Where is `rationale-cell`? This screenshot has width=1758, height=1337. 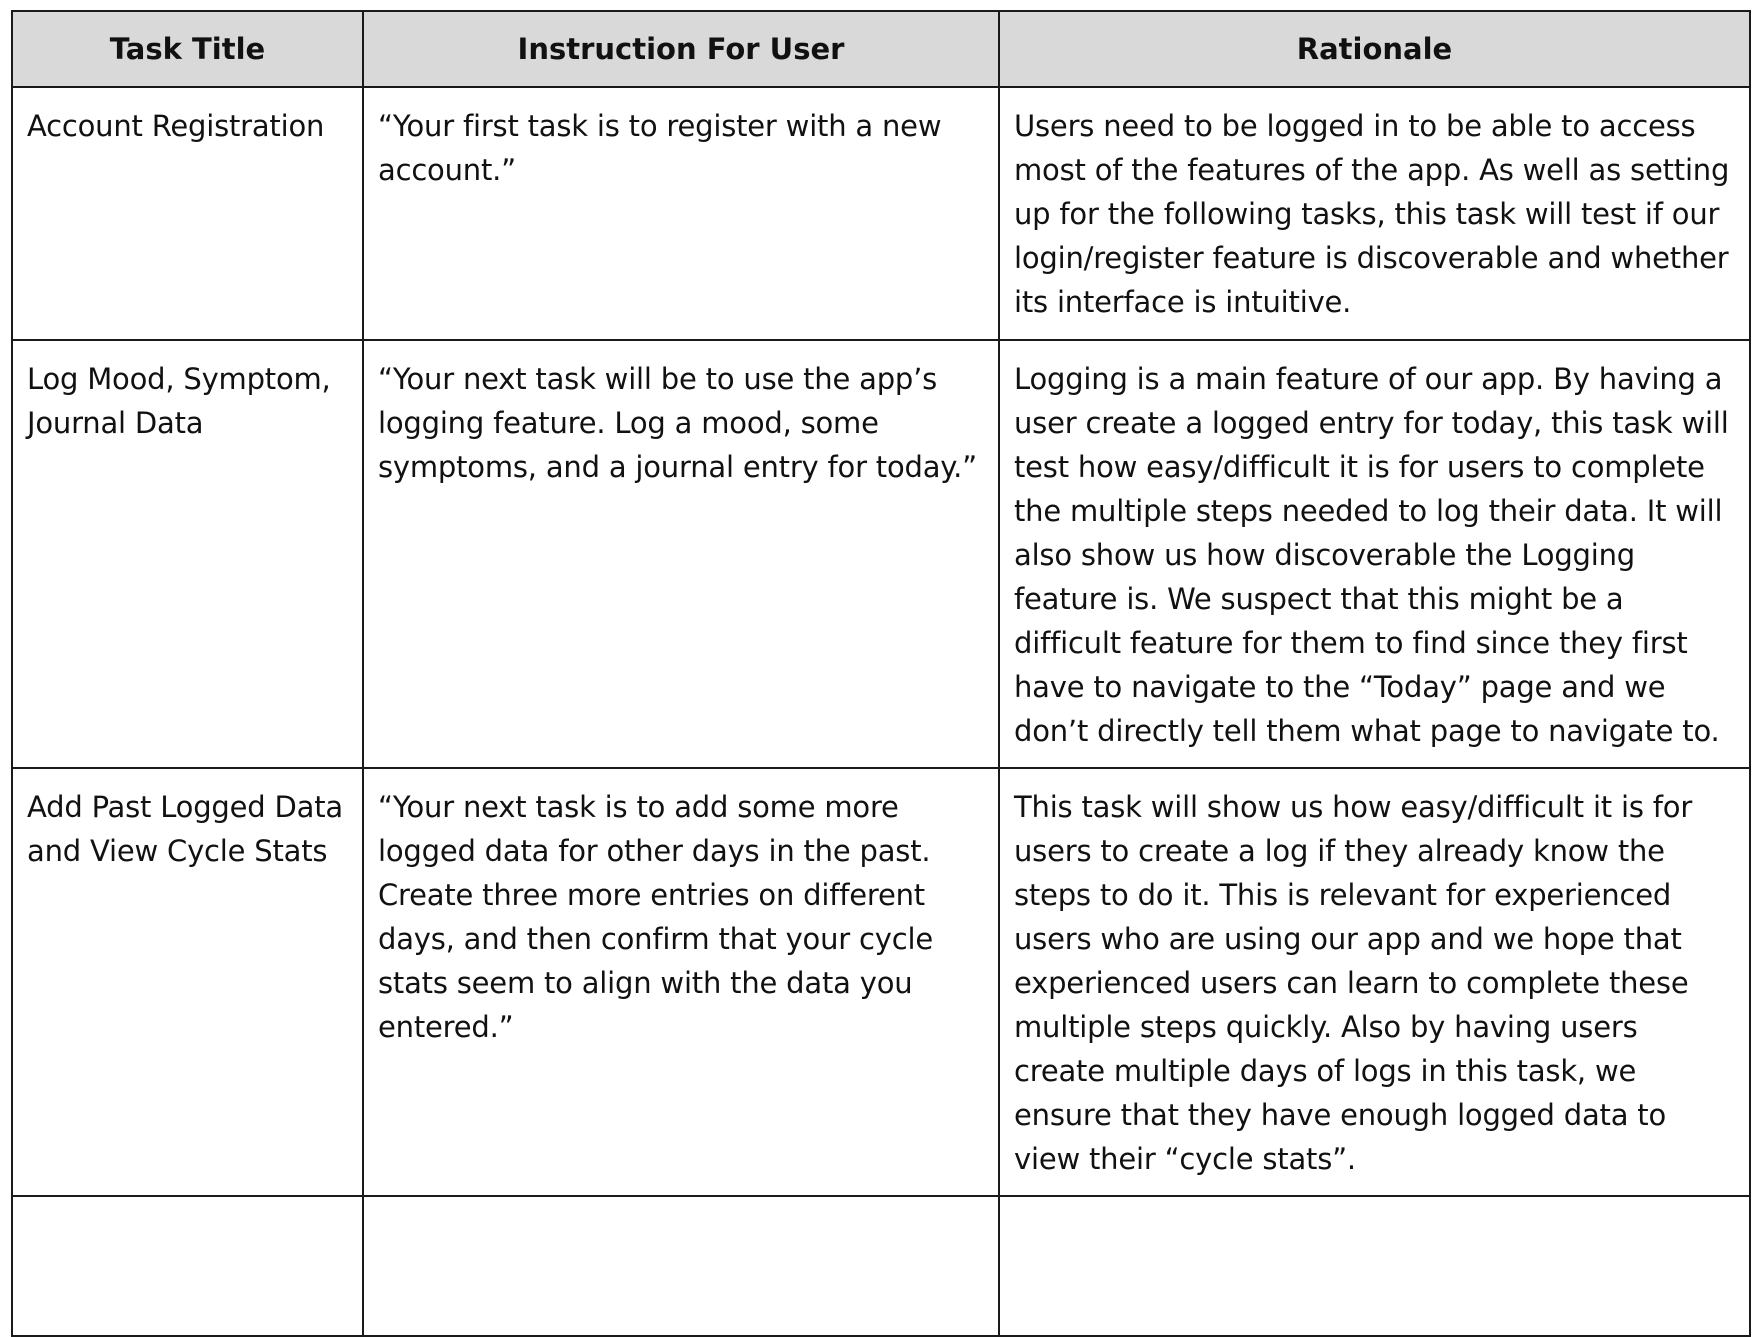
rationale-cell is located at coordinates (1374, 1266).